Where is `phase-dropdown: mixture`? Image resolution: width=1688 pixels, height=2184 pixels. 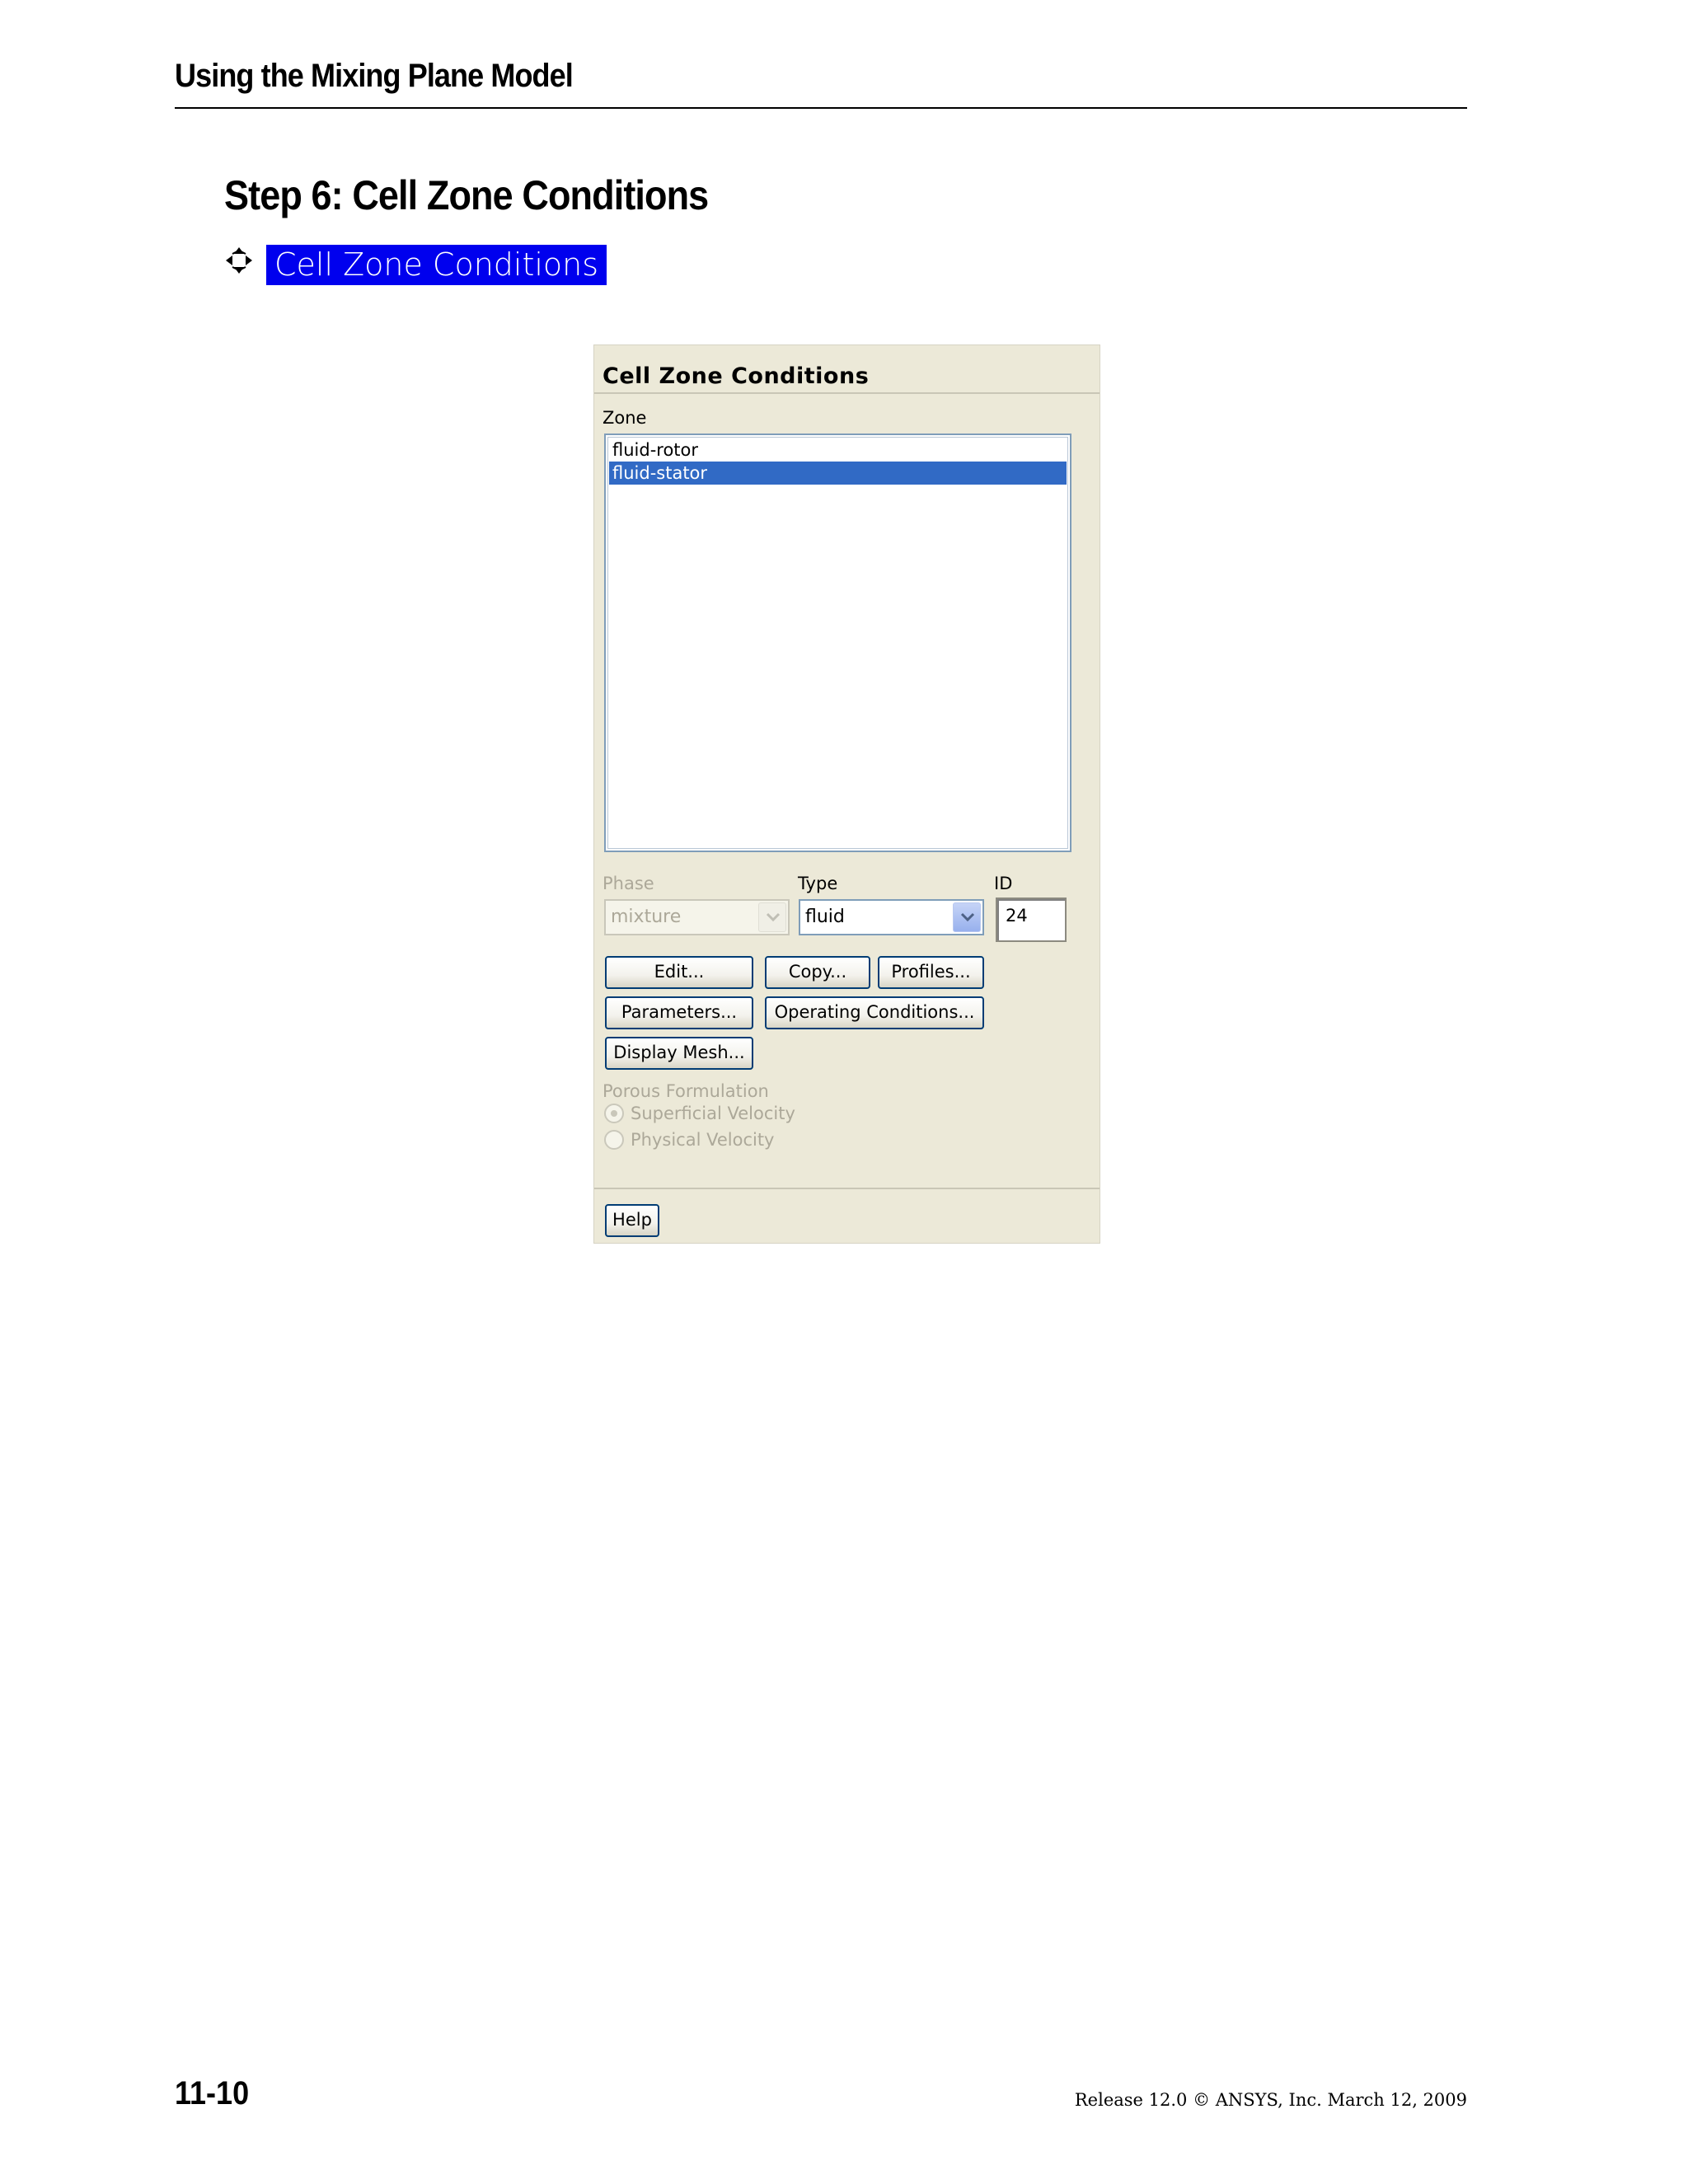
phase-dropdown: mixture is located at coordinates (697, 917).